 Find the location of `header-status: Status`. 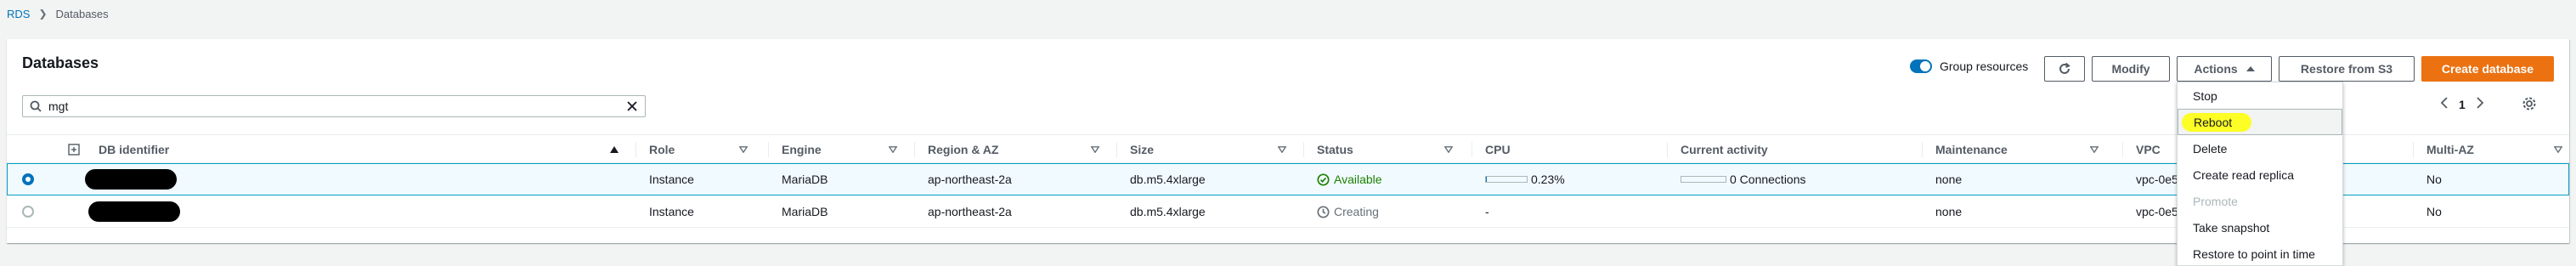

header-status: Status is located at coordinates (1385, 150).